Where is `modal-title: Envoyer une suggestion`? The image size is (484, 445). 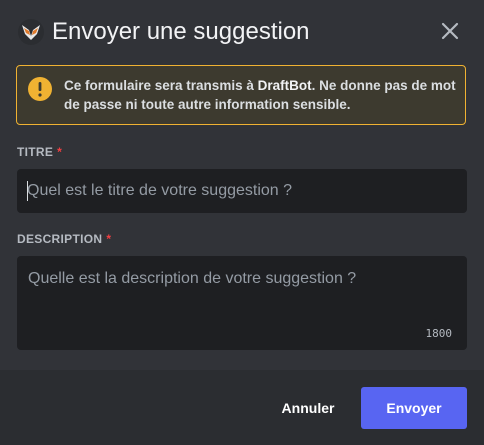 modal-title: Envoyer une suggestion is located at coordinates (181, 31).